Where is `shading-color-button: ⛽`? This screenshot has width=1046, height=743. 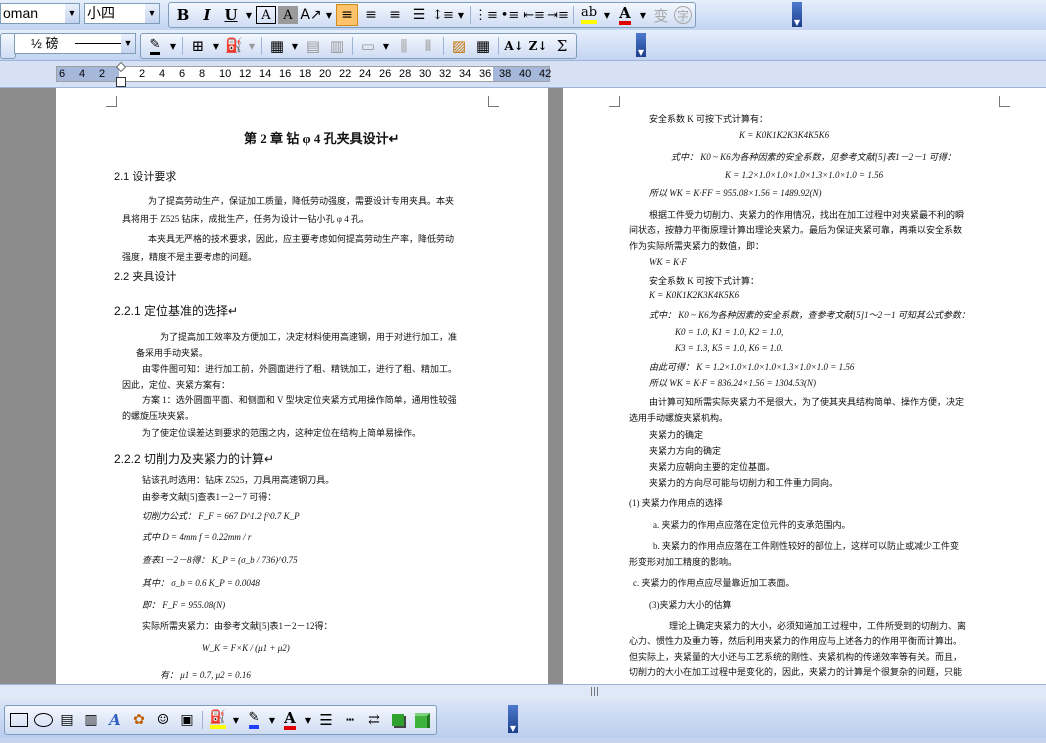
shading-color-button: ⛽ is located at coordinates (234, 46).